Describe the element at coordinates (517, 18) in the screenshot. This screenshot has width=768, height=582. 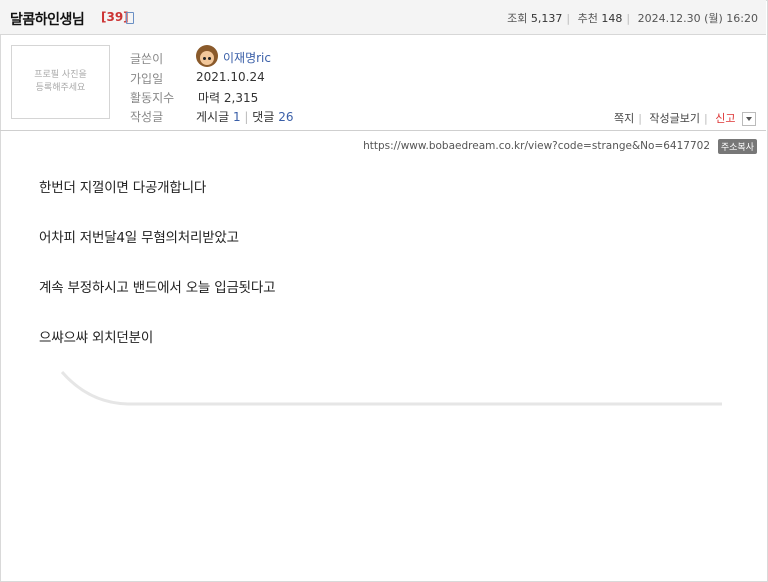
I see `views-label: 조회` at that location.